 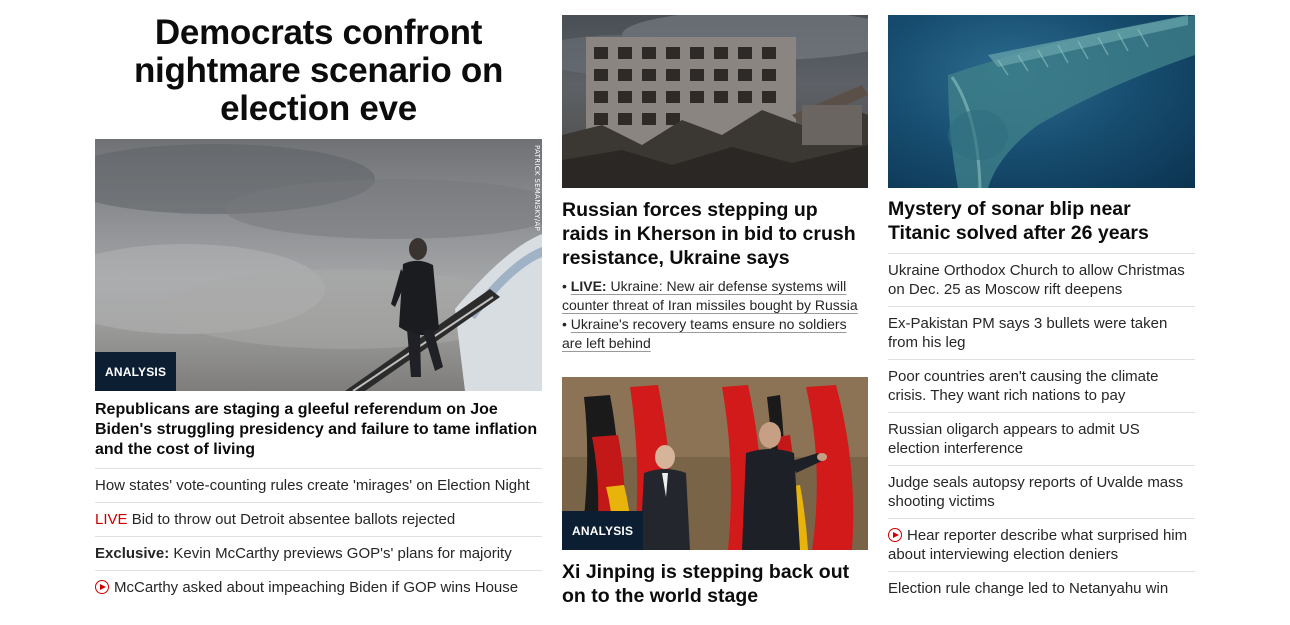 I want to click on ruins-photo-illustration, so click(x=715, y=101).